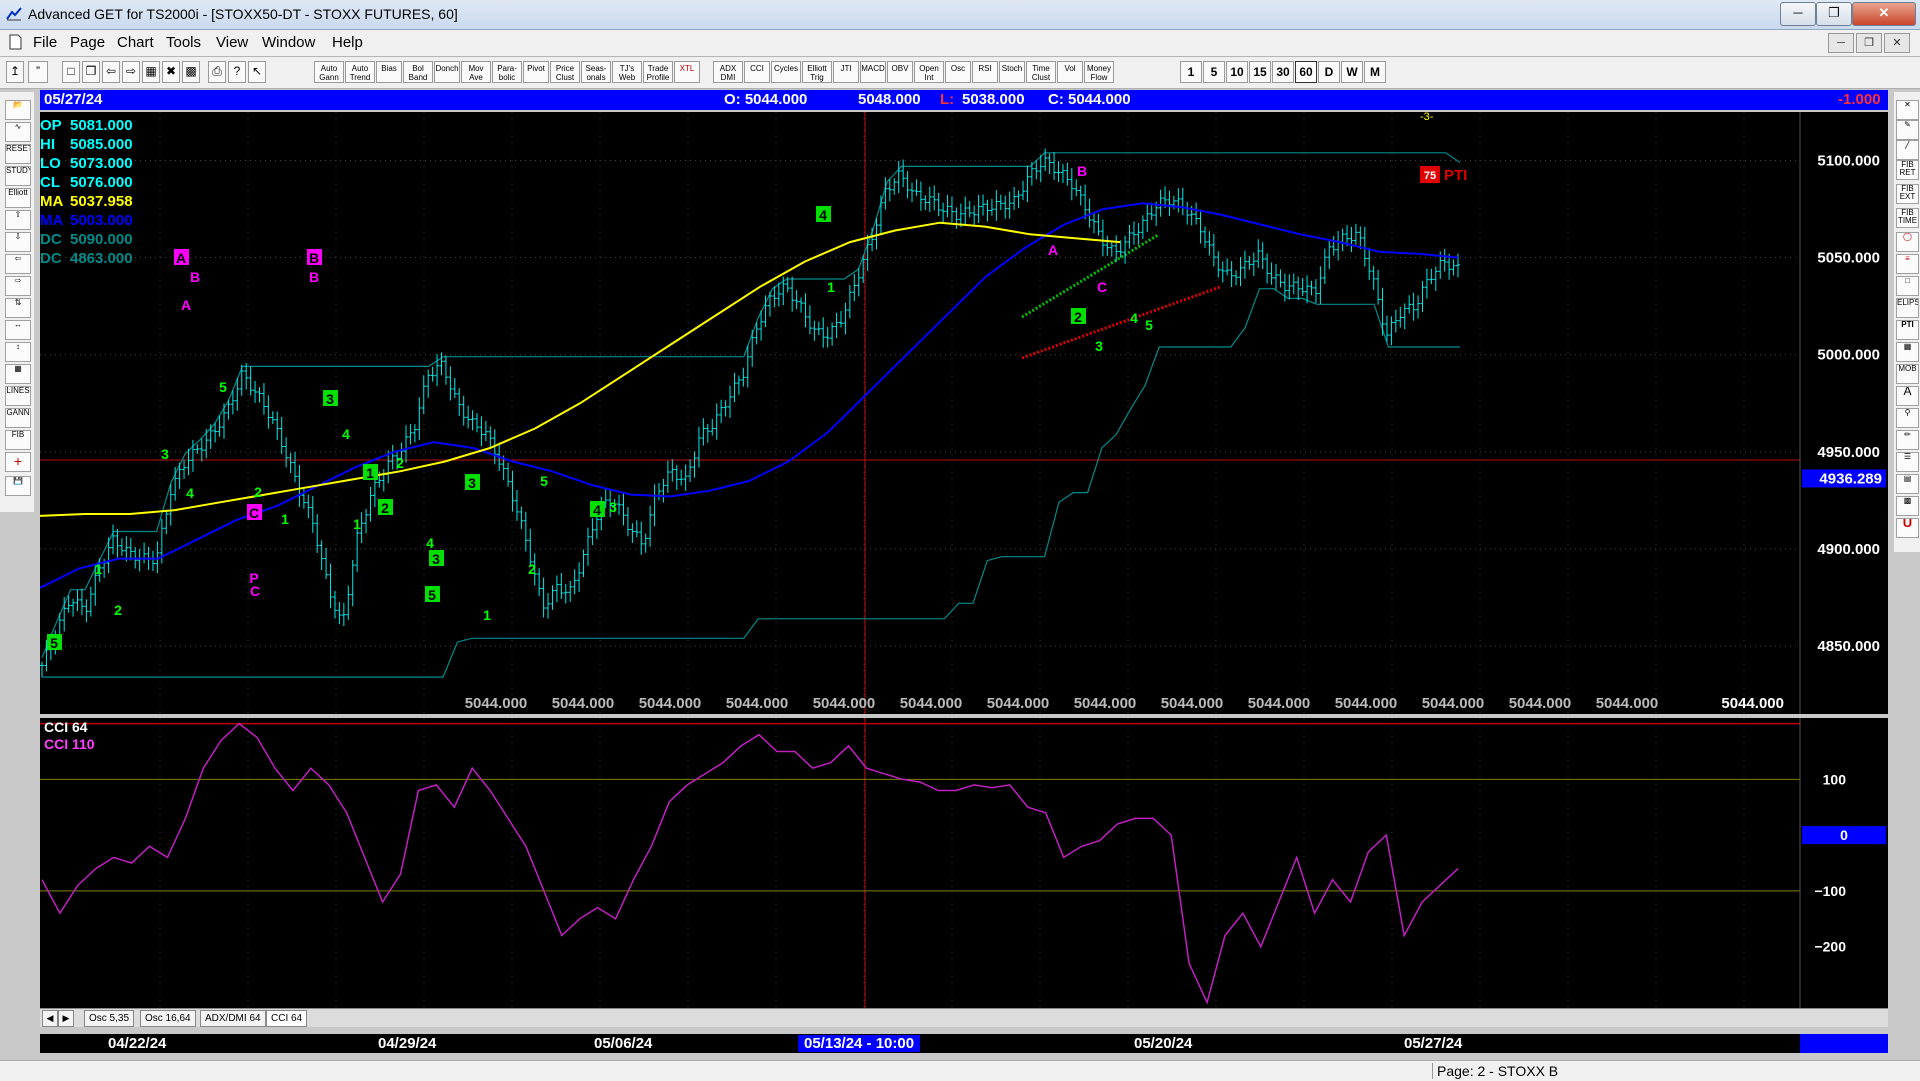 Image resolution: width=1920 pixels, height=1081 pixels. Describe the element at coordinates (1907, 462) in the screenshot. I see `list-icon: ☰` at that location.